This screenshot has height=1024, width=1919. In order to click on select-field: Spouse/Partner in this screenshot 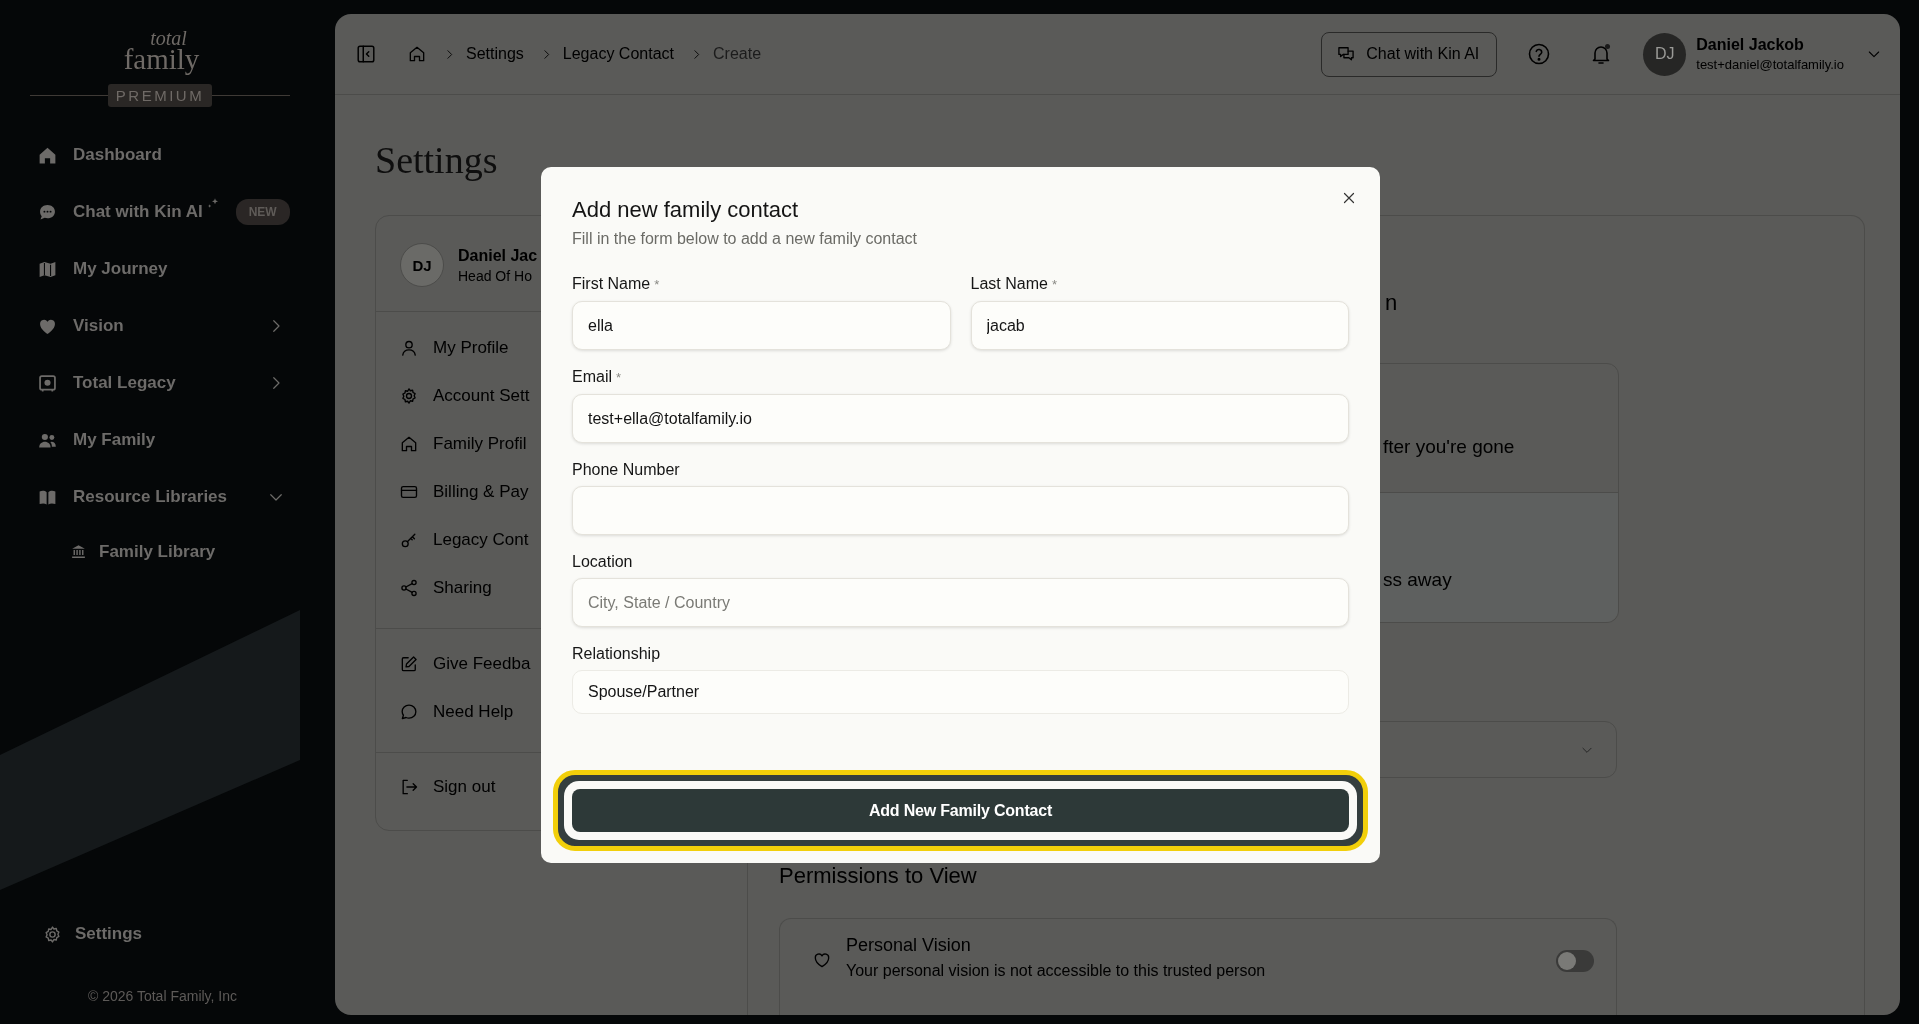, I will do `click(960, 692)`.